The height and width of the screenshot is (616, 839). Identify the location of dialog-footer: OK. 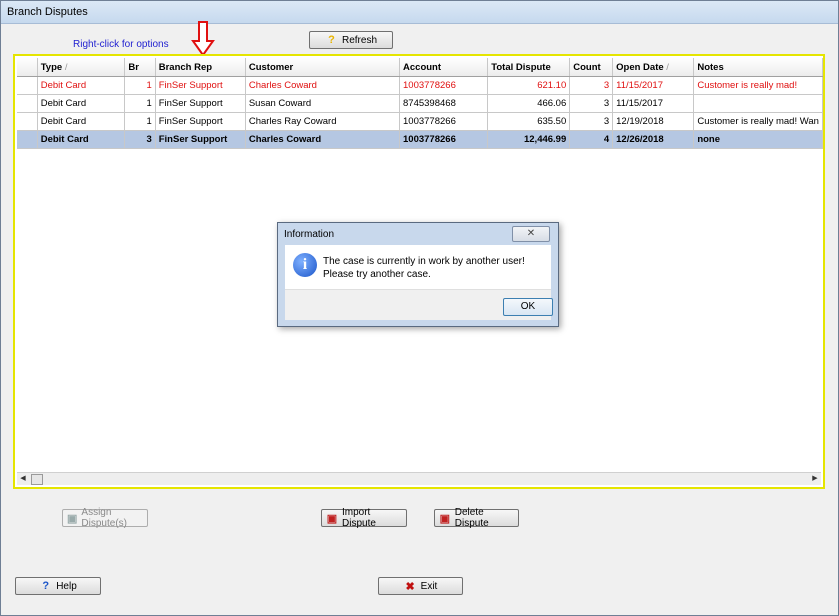
(419, 304).